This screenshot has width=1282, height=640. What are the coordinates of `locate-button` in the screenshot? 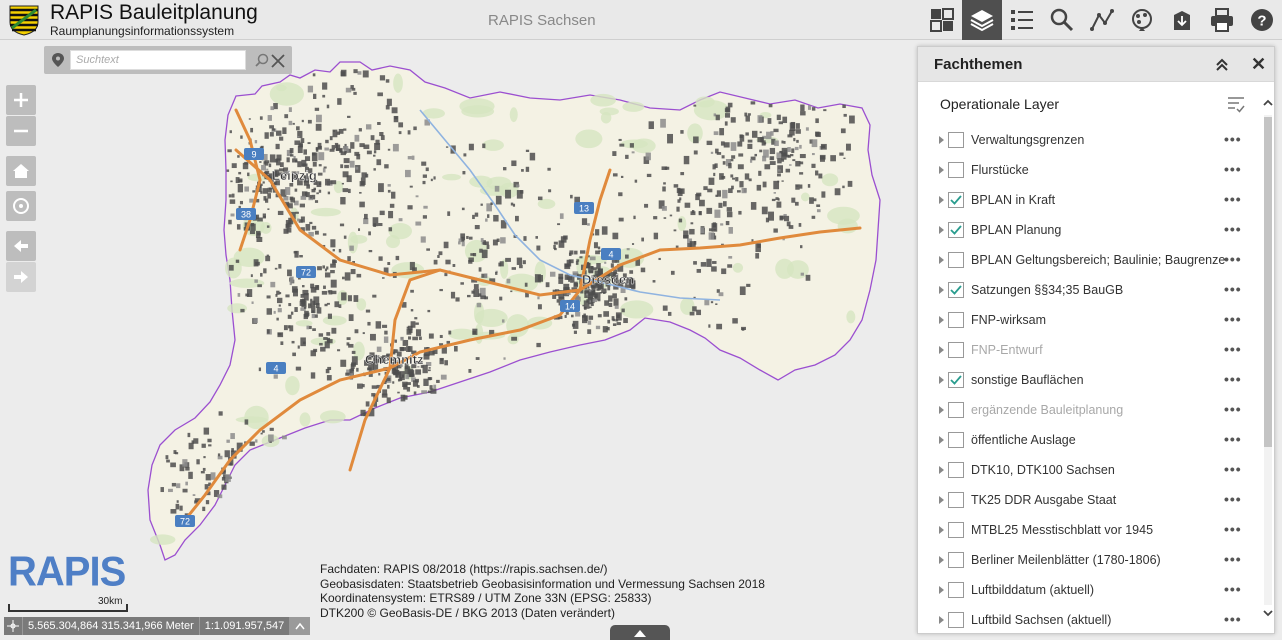 It's located at (21, 206).